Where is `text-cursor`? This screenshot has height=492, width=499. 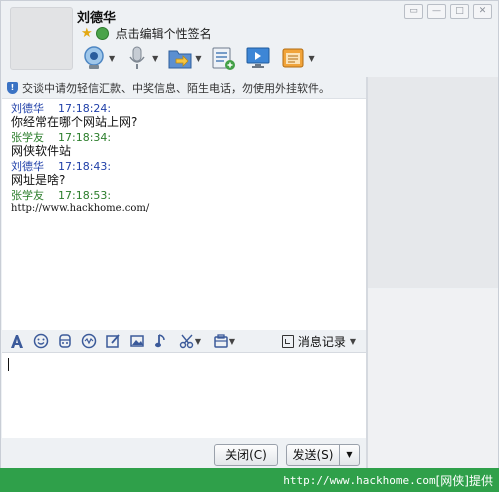
text-cursor is located at coordinates (8, 364).